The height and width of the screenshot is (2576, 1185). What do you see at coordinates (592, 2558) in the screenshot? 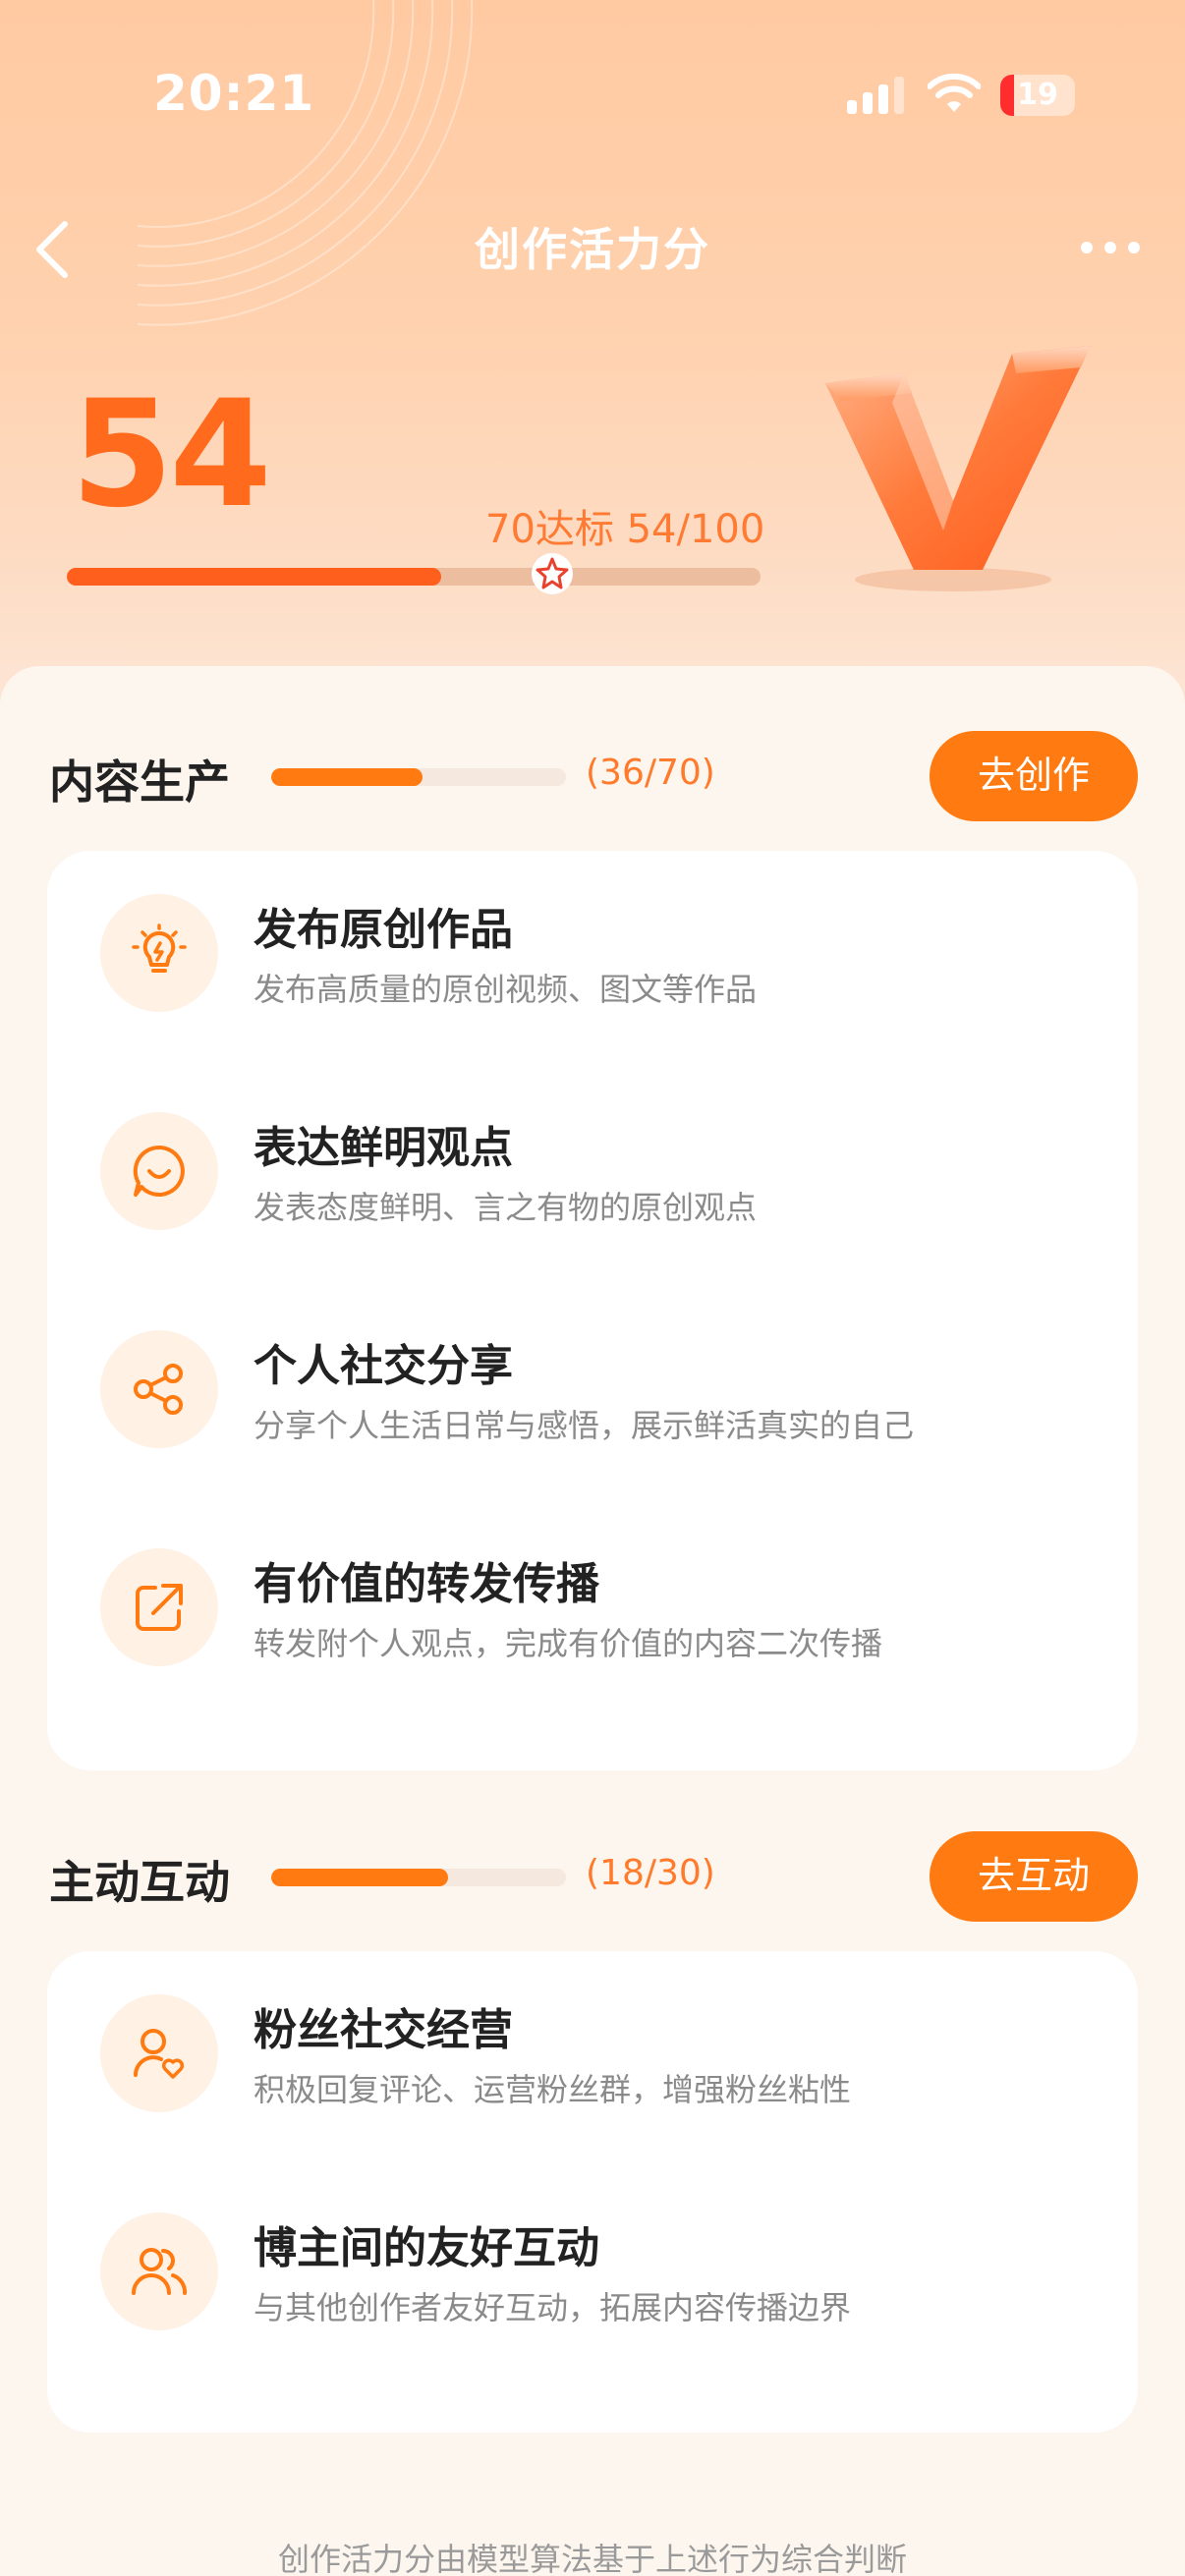
I see `footer-note: 创作活力分由模型算法基于上述行为综合判断` at bounding box center [592, 2558].